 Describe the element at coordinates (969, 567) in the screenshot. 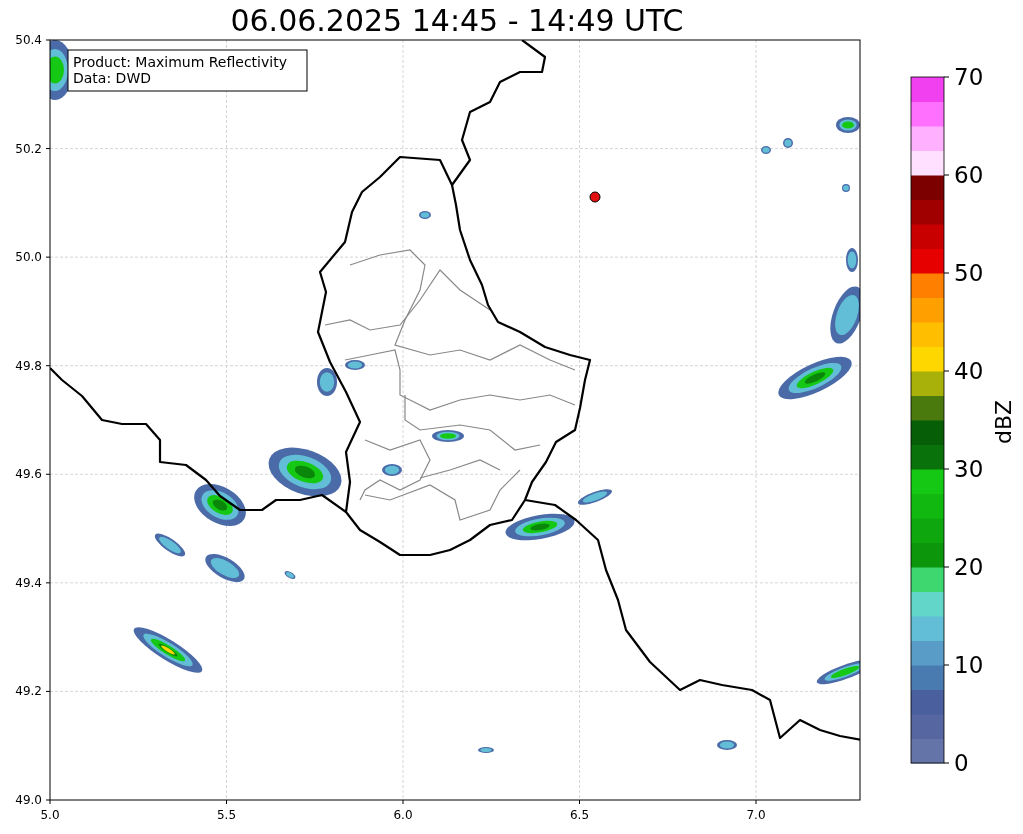

I see `colorbar-tick-label: 20` at that location.